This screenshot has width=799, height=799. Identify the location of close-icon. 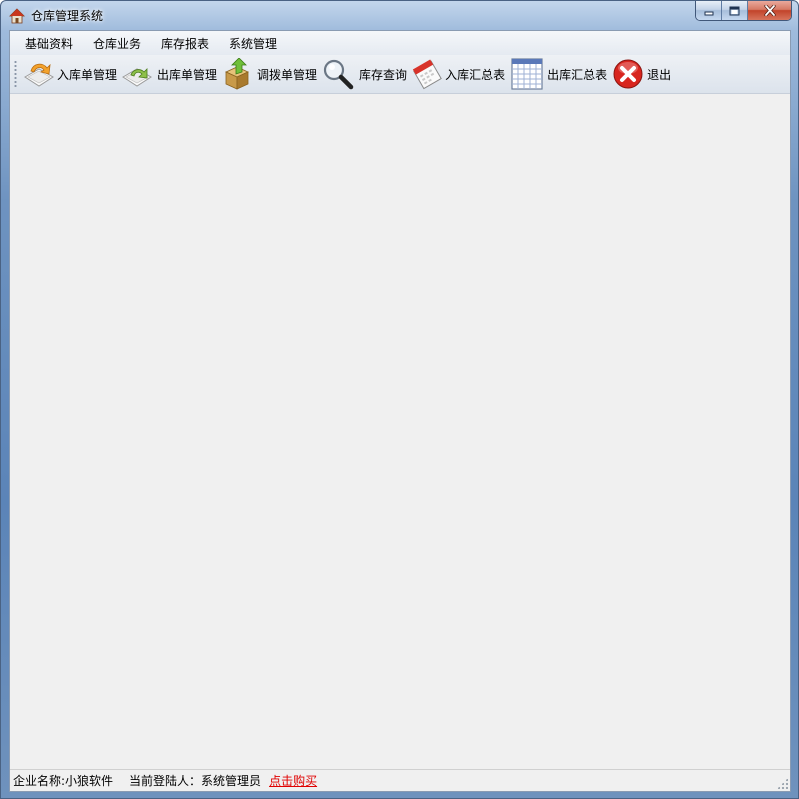
(769, 10).